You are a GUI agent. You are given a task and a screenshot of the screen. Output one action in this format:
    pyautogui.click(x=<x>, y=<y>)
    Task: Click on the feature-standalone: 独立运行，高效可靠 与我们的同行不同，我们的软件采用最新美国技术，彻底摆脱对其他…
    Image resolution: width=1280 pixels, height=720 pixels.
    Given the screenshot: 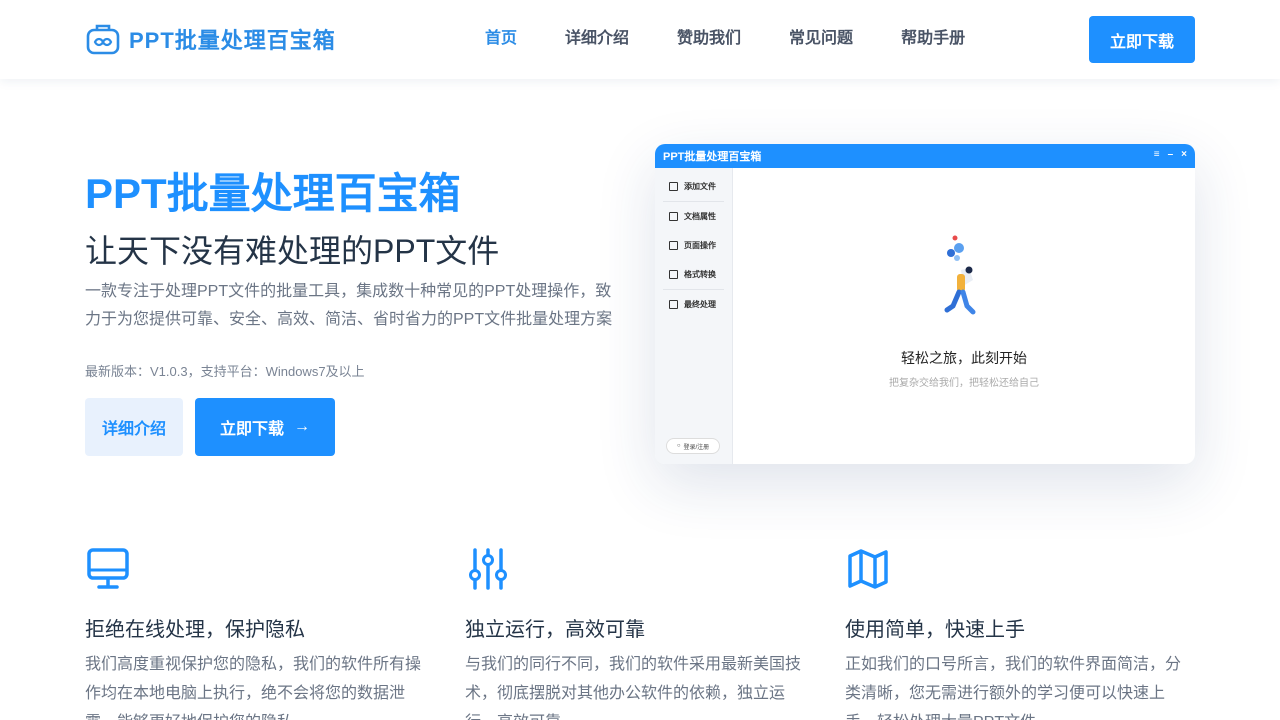 What is the action you would take?
    pyautogui.click(x=635, y=633)
    